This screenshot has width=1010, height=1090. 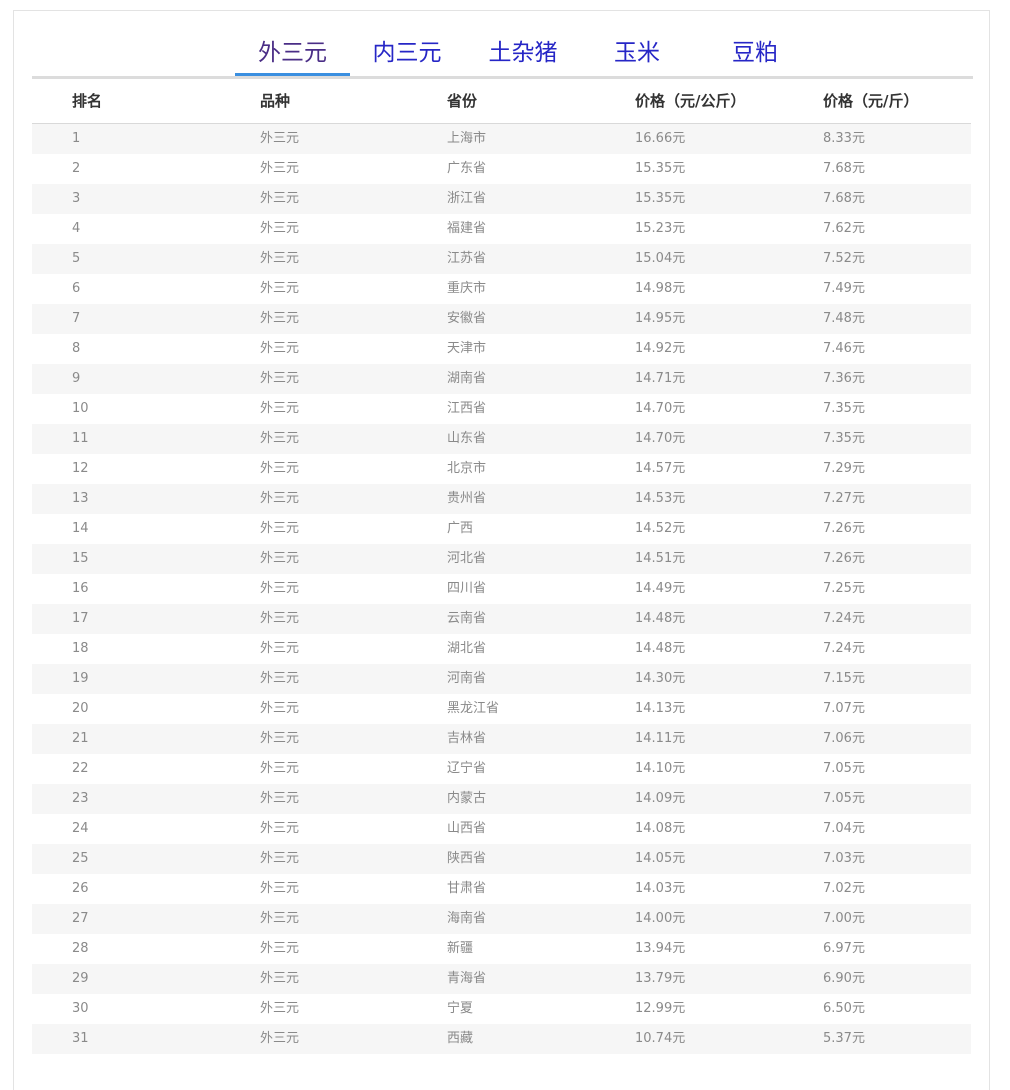 I want to click on price-jin-cell: 7.36元, so click(x=844, y=378).